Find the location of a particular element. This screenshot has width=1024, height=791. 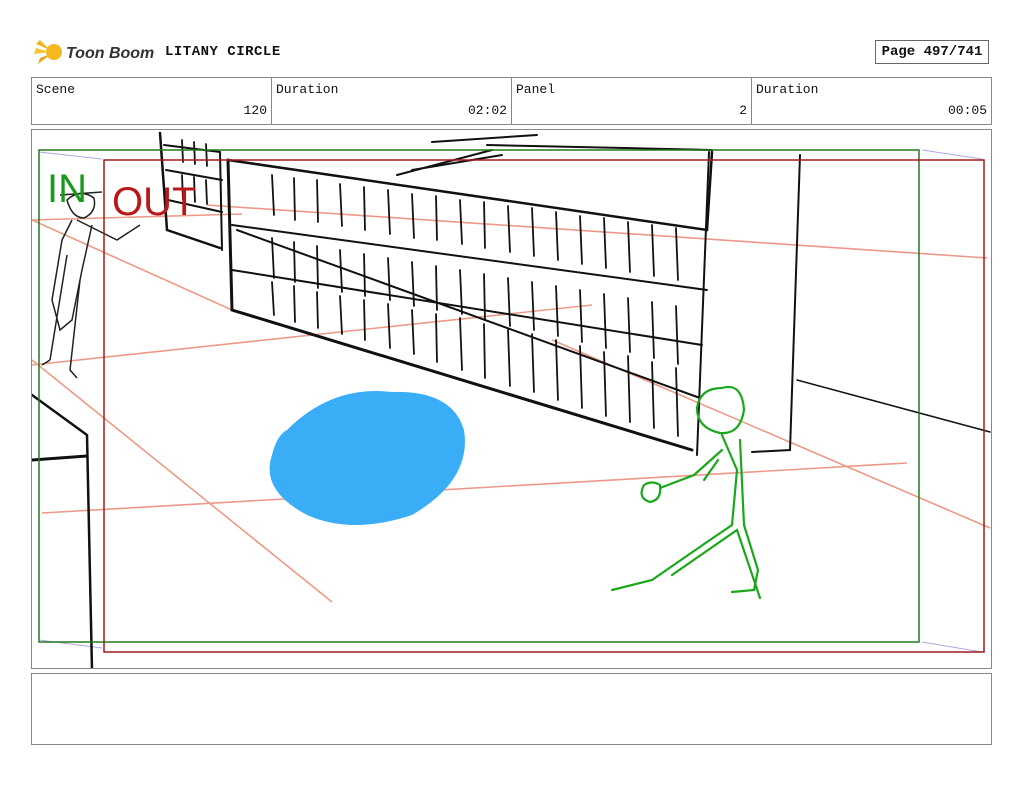

notes-area is located at coordinates (511, 709).